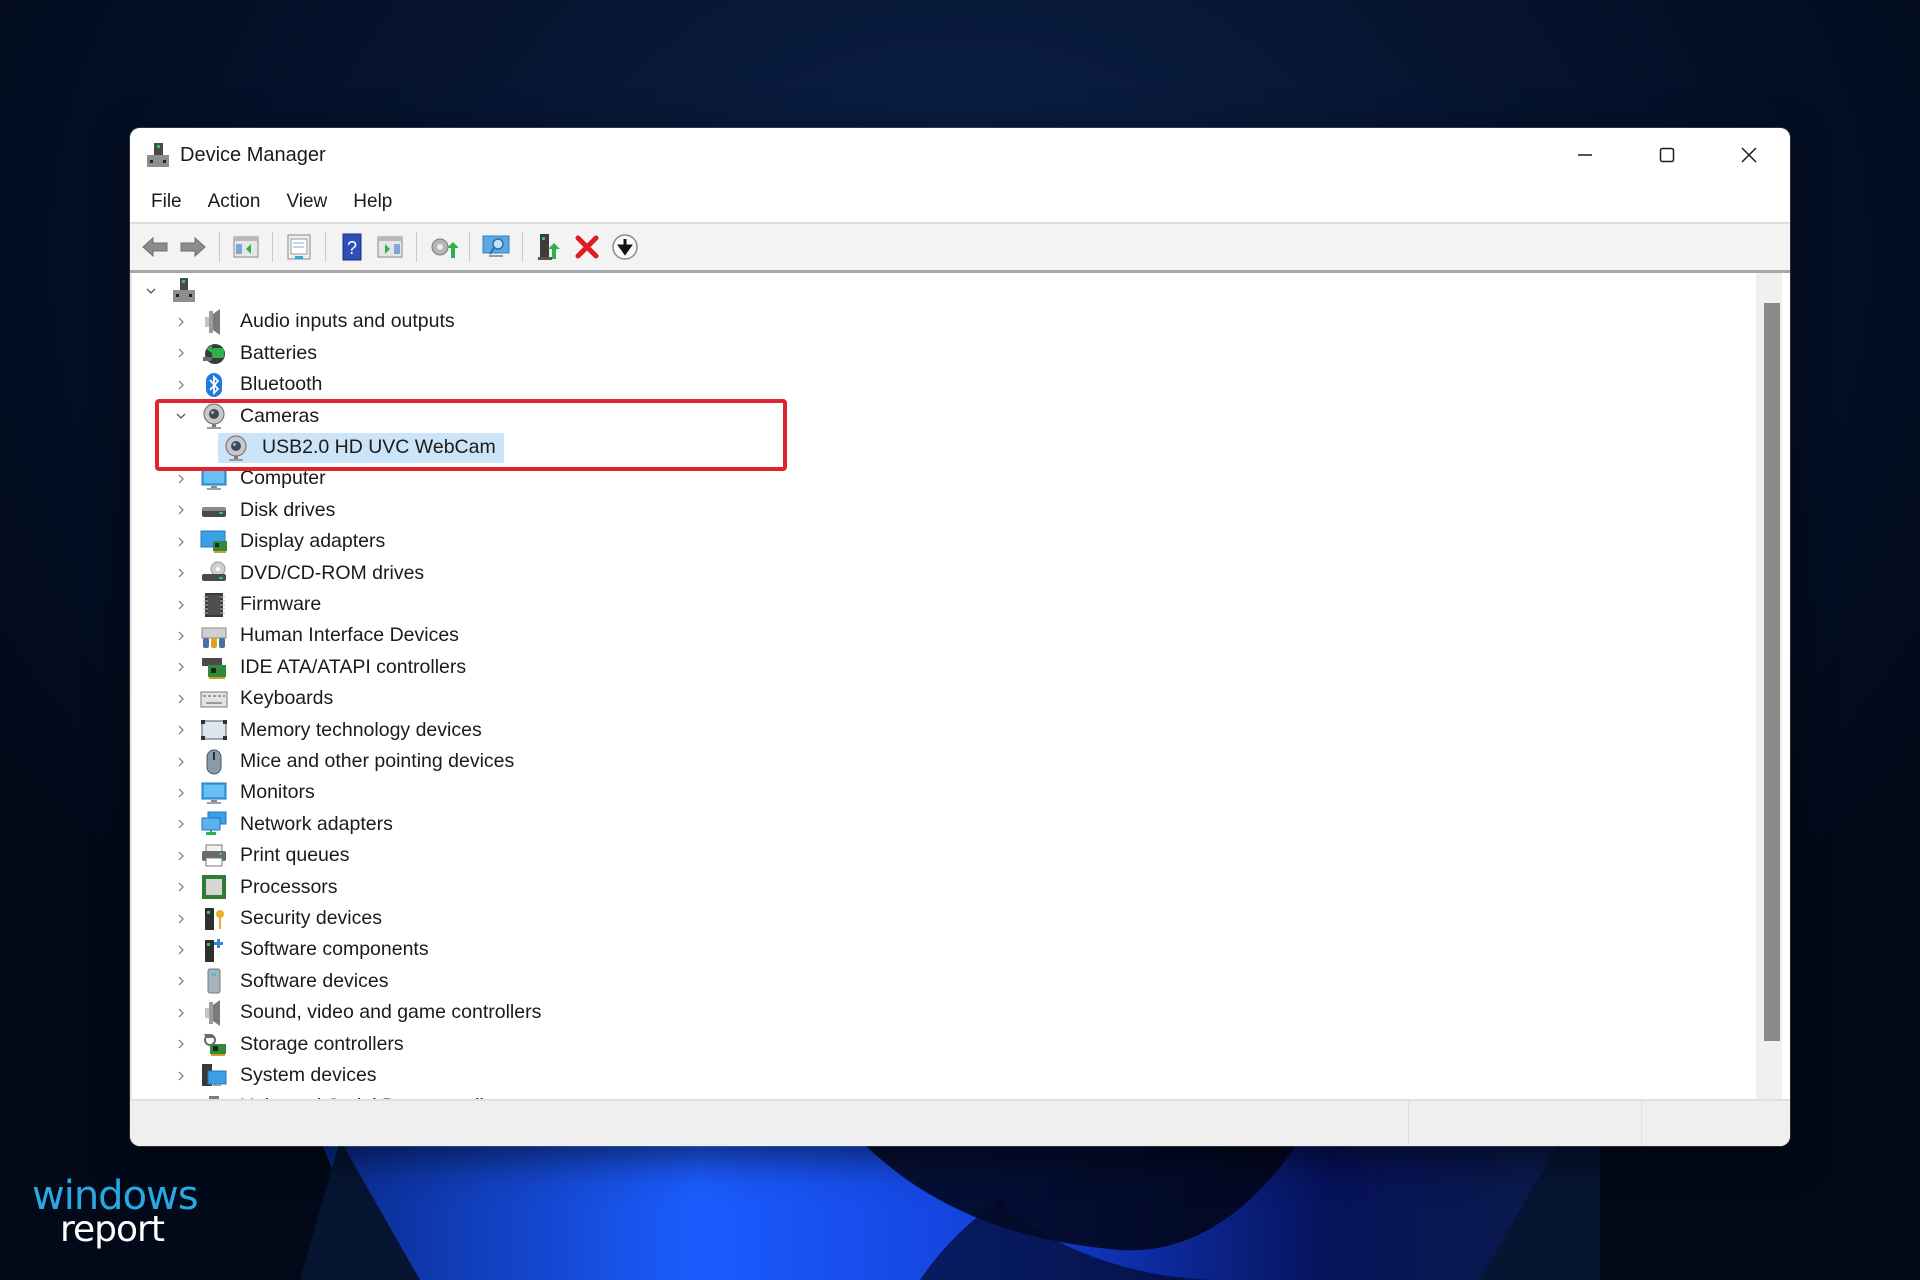 The image size is (1920, 1280). I want to click on show-hide-console-tree-button, so click(246, 247).